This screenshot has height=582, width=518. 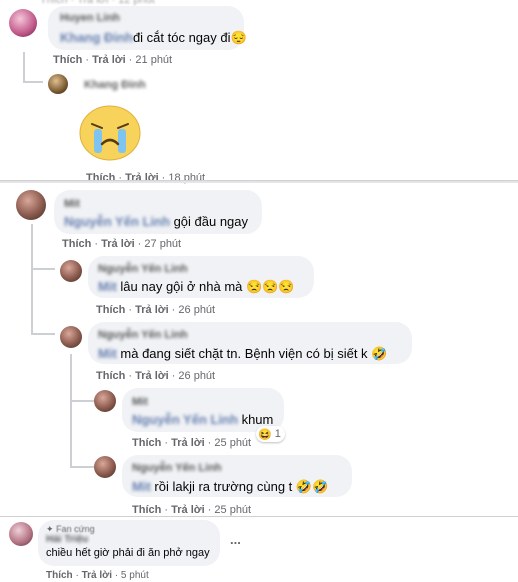 I want to click on screenshot-separator-edge, so click(x=259, y=182).